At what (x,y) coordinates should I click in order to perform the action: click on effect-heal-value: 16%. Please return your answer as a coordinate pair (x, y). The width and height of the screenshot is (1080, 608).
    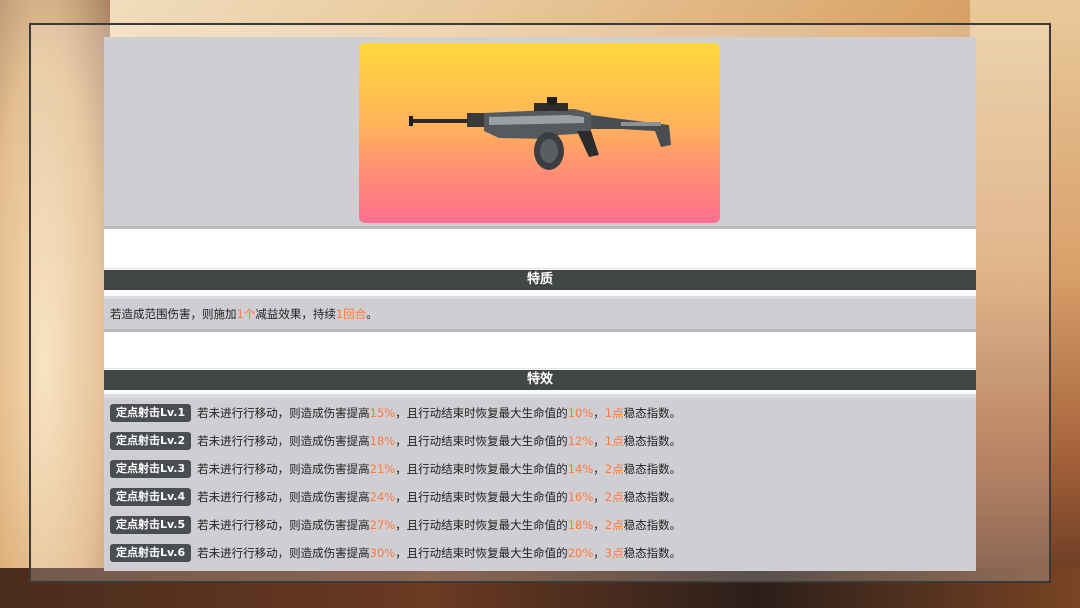
    Looking at the image, I should click on (580, 497).